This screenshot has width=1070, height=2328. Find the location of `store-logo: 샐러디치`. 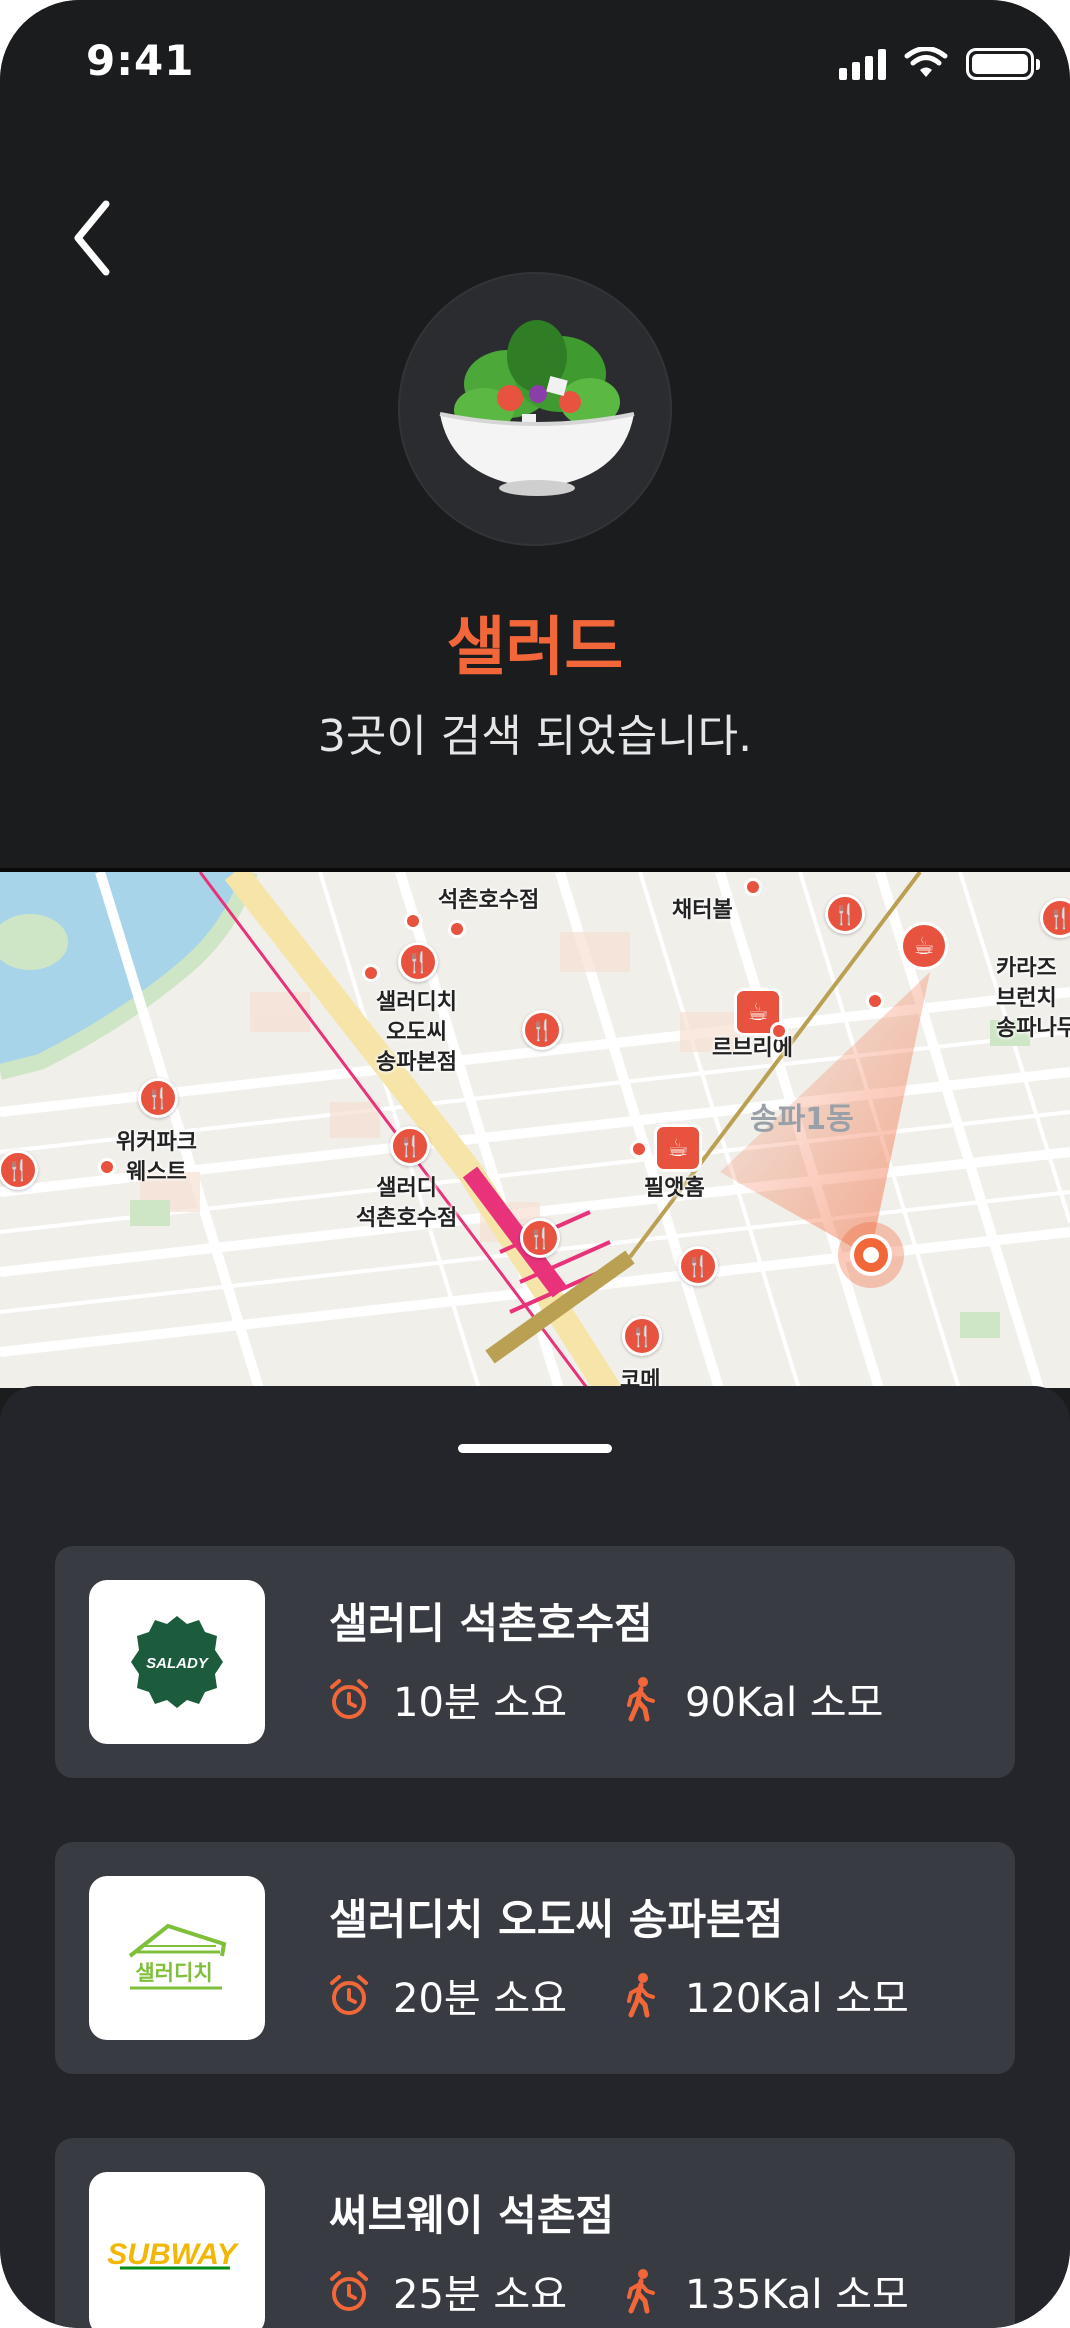

store-logo: 샐러디치 is located at coordinates (177, 1958).